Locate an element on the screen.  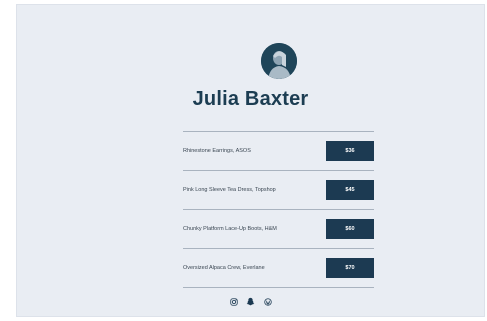
profile-name: Julia Baxter is located at coordinates (250, 99).